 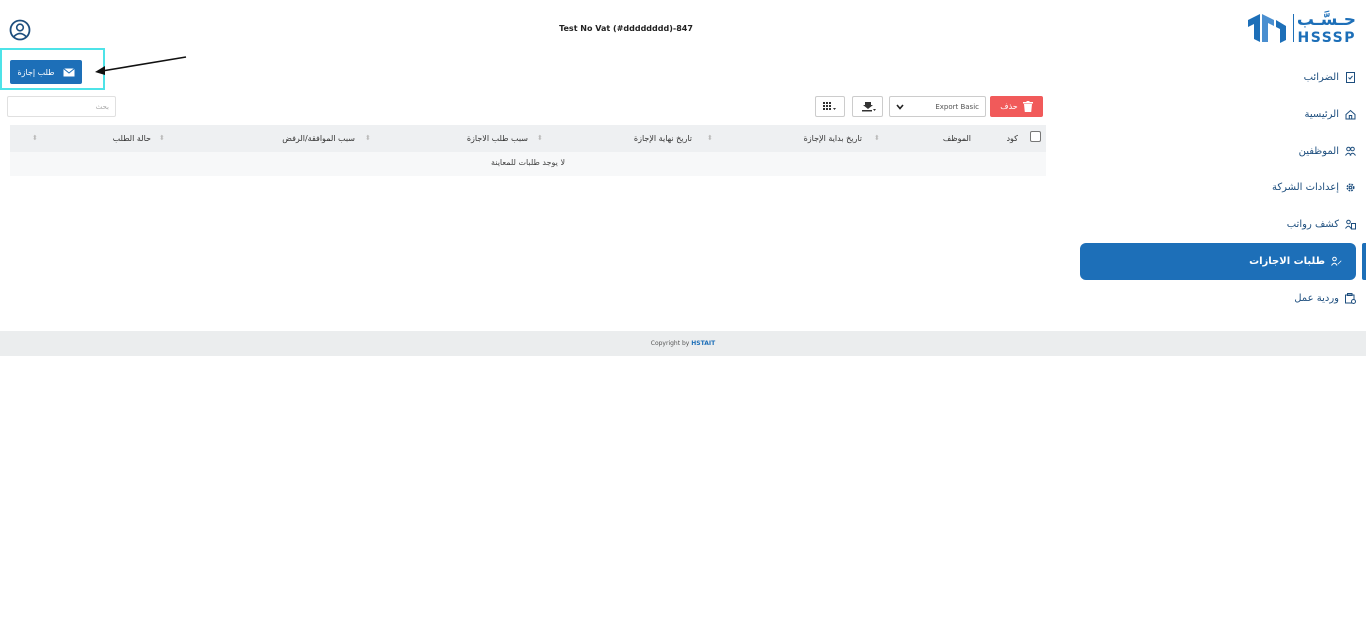 I want to click on sidebar-item-taxes: الضرائب, so click(x=1221, y=77).